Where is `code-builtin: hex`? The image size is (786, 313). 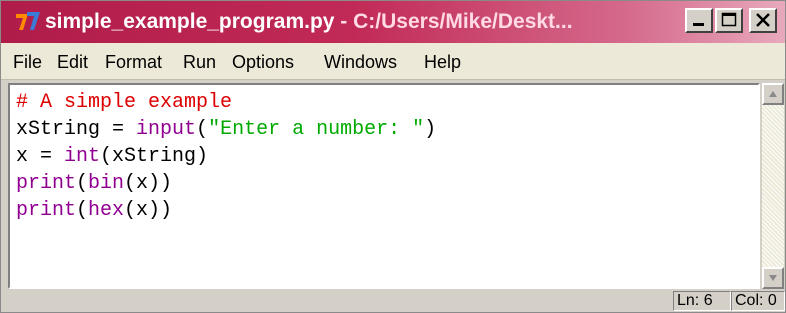 code-builtin: hex is located at coordinates (106, 210).